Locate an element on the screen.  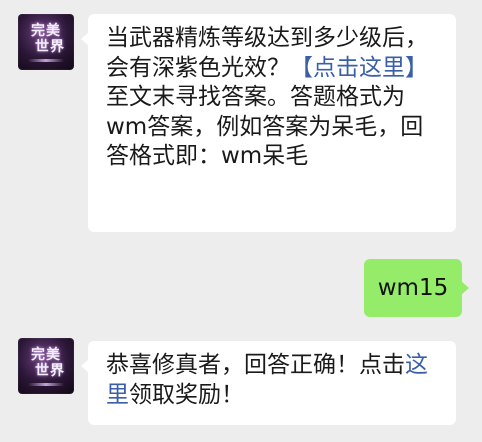
outgoing-message-answer: wm15 is located at coordinates (416, 288).